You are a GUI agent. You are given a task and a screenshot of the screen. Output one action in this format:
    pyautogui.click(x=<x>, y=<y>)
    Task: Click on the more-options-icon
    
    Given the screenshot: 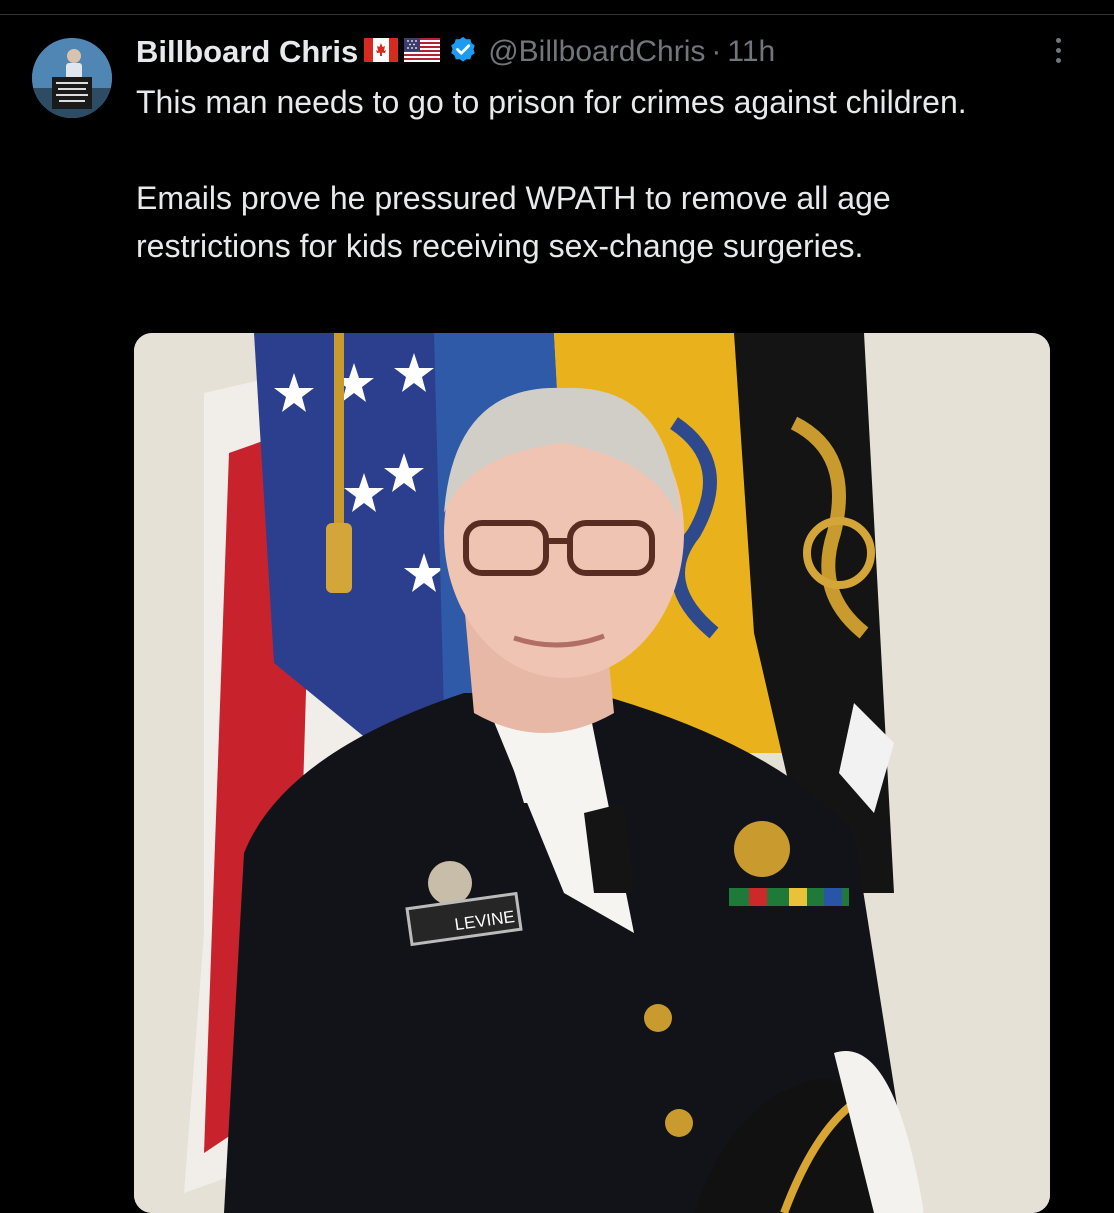 What is the action you would take?
    pyautogui.click(x=1058, y=52)
    